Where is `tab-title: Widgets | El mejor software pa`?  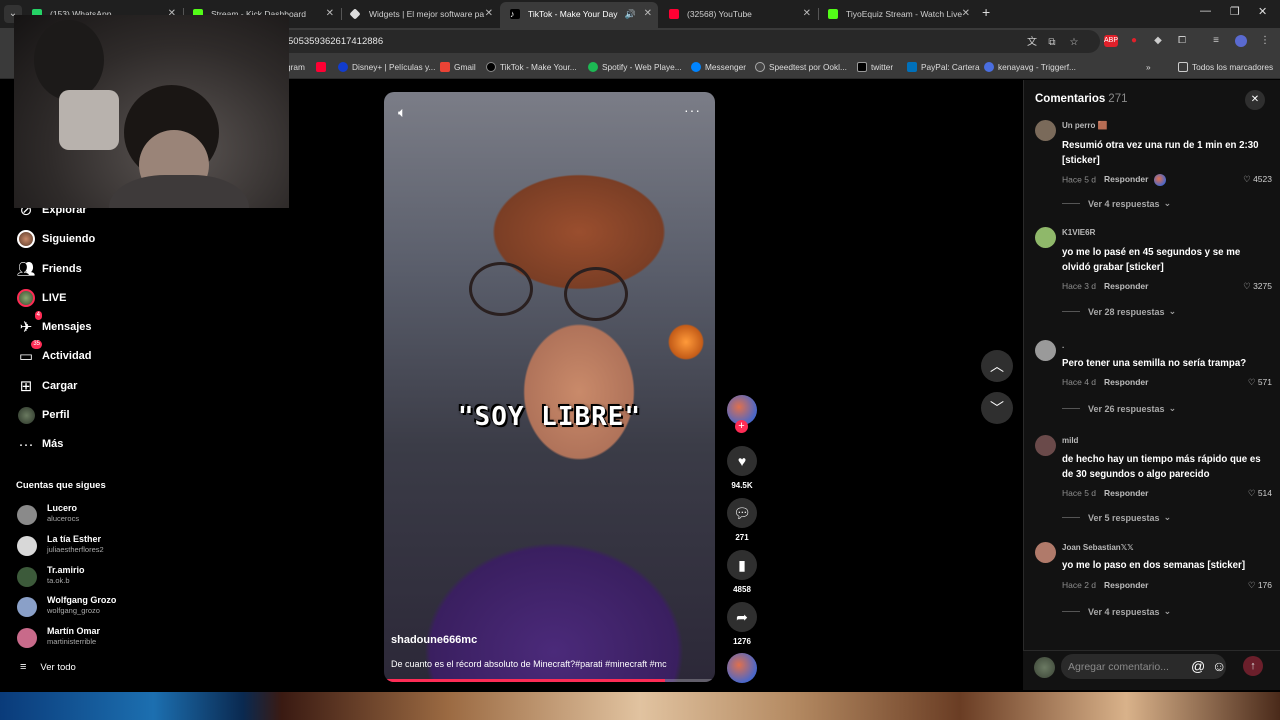 tab-title: Widgets | El mejor software pa is located at coordinates (427, 14).